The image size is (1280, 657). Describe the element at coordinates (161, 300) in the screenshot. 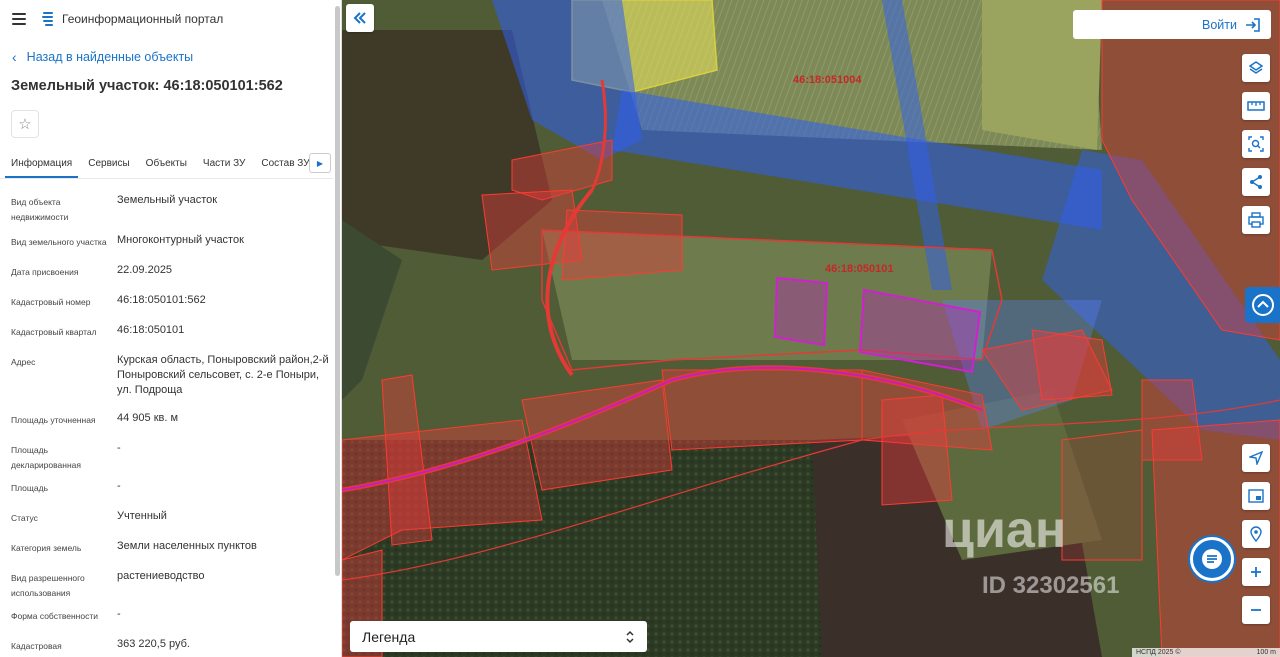

I see `property-value: 46:18:050101:562` at that location.